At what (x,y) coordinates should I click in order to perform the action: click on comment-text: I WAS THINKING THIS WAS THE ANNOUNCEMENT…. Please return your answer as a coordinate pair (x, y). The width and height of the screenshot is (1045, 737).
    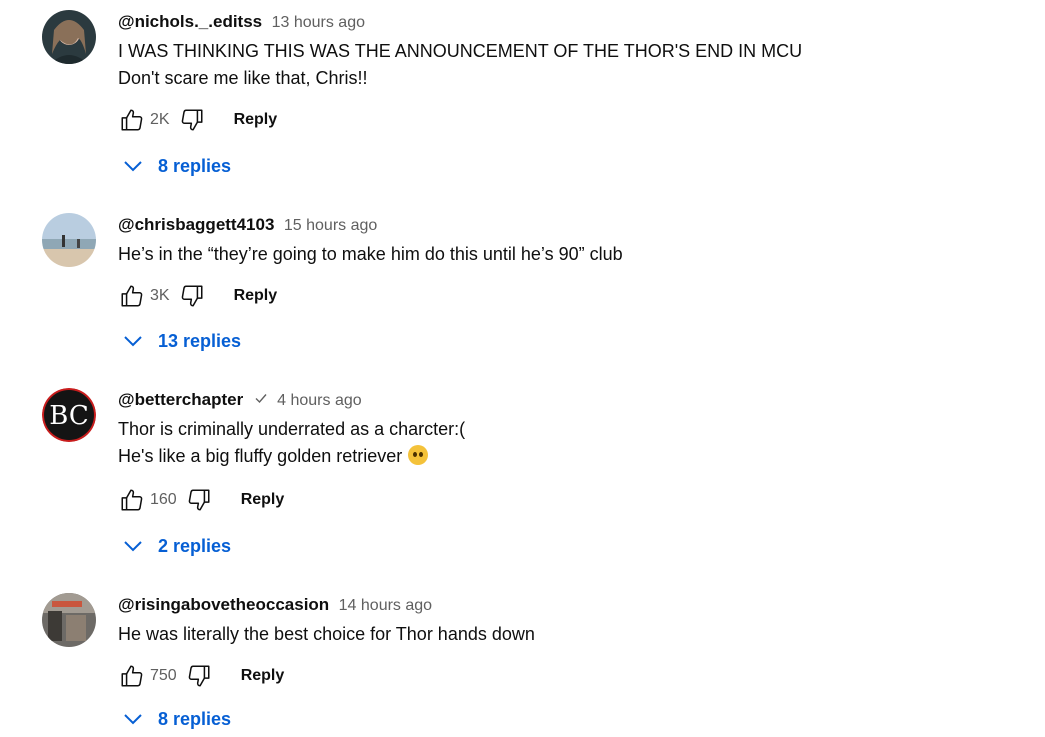
    Looking at the image, I should click on (571, 65).